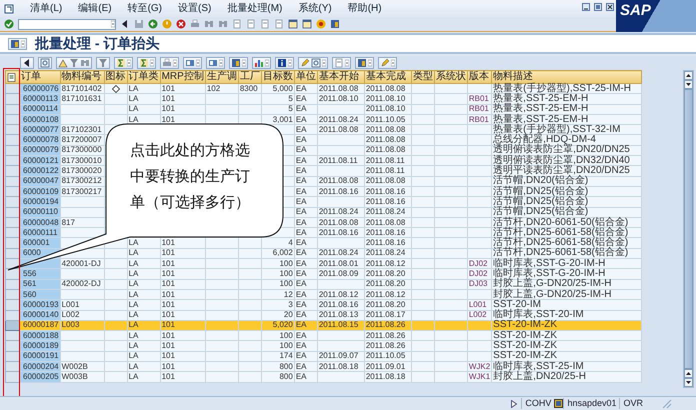 This screenshot has width=696, height=410. I want to click on pencil-icon, so click(305, 63).